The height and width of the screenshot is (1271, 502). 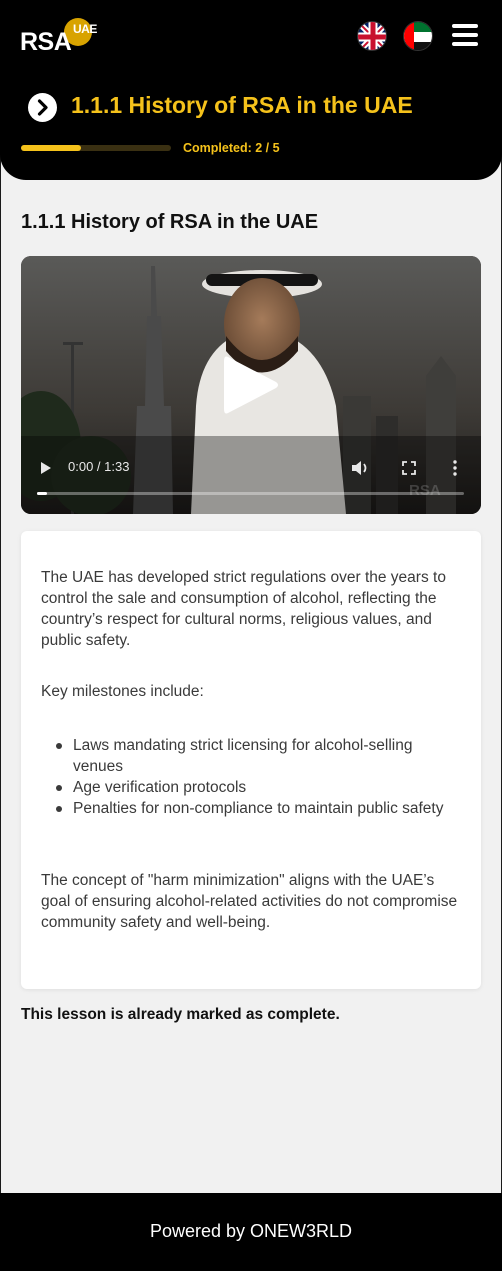 What do you see at coordinates (455, 468) in the screenshot?
I see `more-options-icon` at bounding box center [455, 468].